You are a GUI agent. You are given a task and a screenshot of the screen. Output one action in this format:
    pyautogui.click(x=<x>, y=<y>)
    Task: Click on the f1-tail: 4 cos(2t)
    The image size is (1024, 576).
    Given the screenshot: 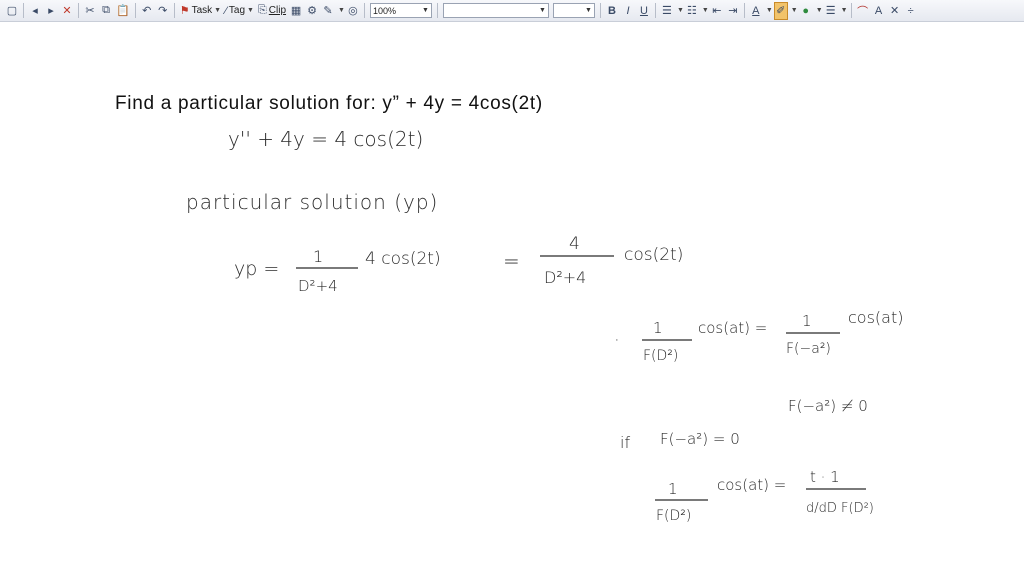 What is the action you would take?
    pyautogui.click(x=403, y=259)
    